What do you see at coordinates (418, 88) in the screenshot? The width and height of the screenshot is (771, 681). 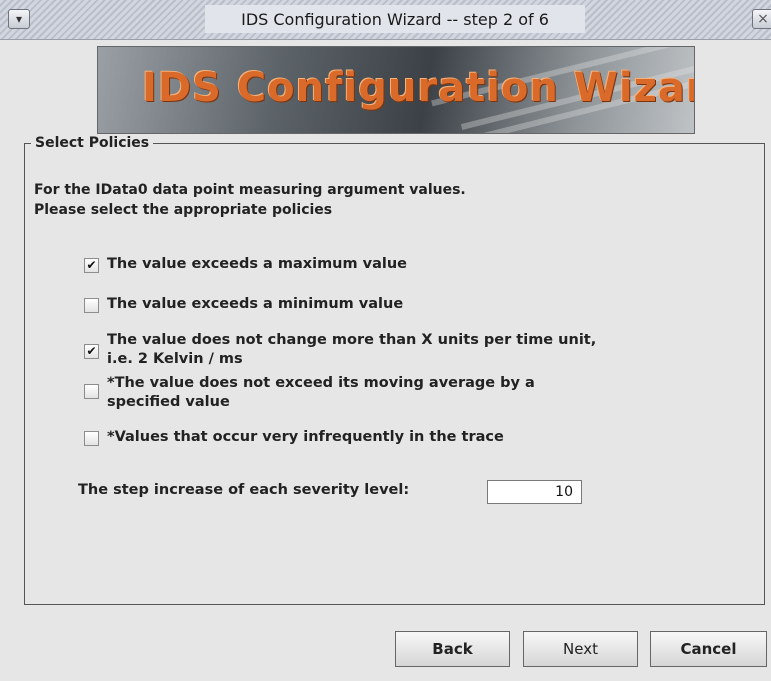 I see `banner-logo-text: IDS Configuration Wizard` at bounding box center [418, 88].